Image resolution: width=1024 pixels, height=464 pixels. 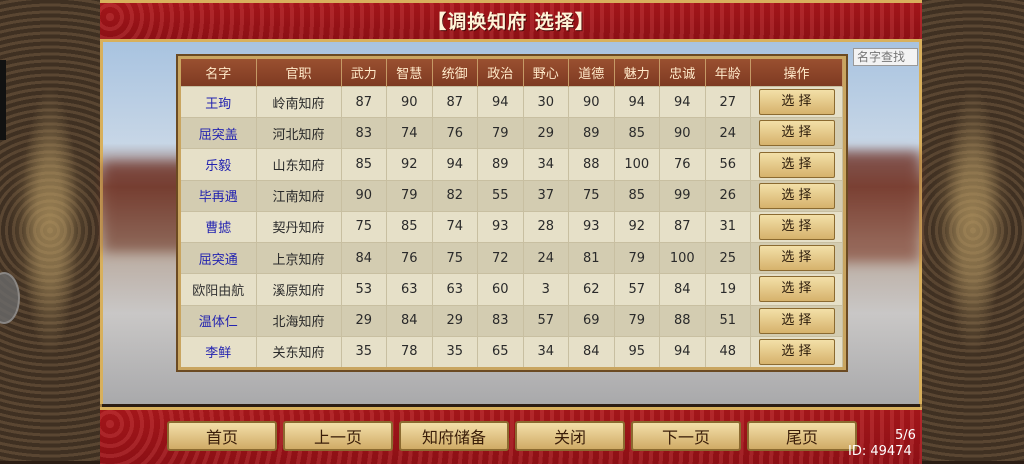 I want to click on zhihui-cell: 63, so click(x=409, y=289).